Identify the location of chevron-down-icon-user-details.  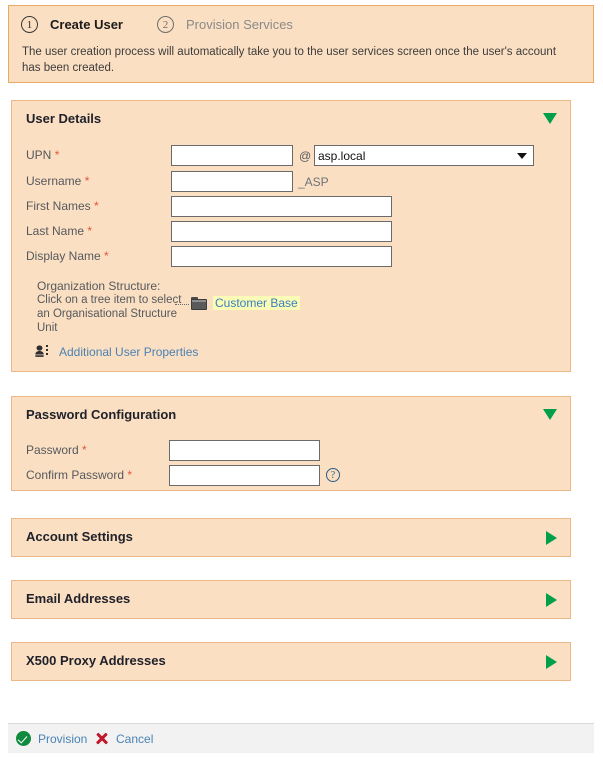
(550, 118).